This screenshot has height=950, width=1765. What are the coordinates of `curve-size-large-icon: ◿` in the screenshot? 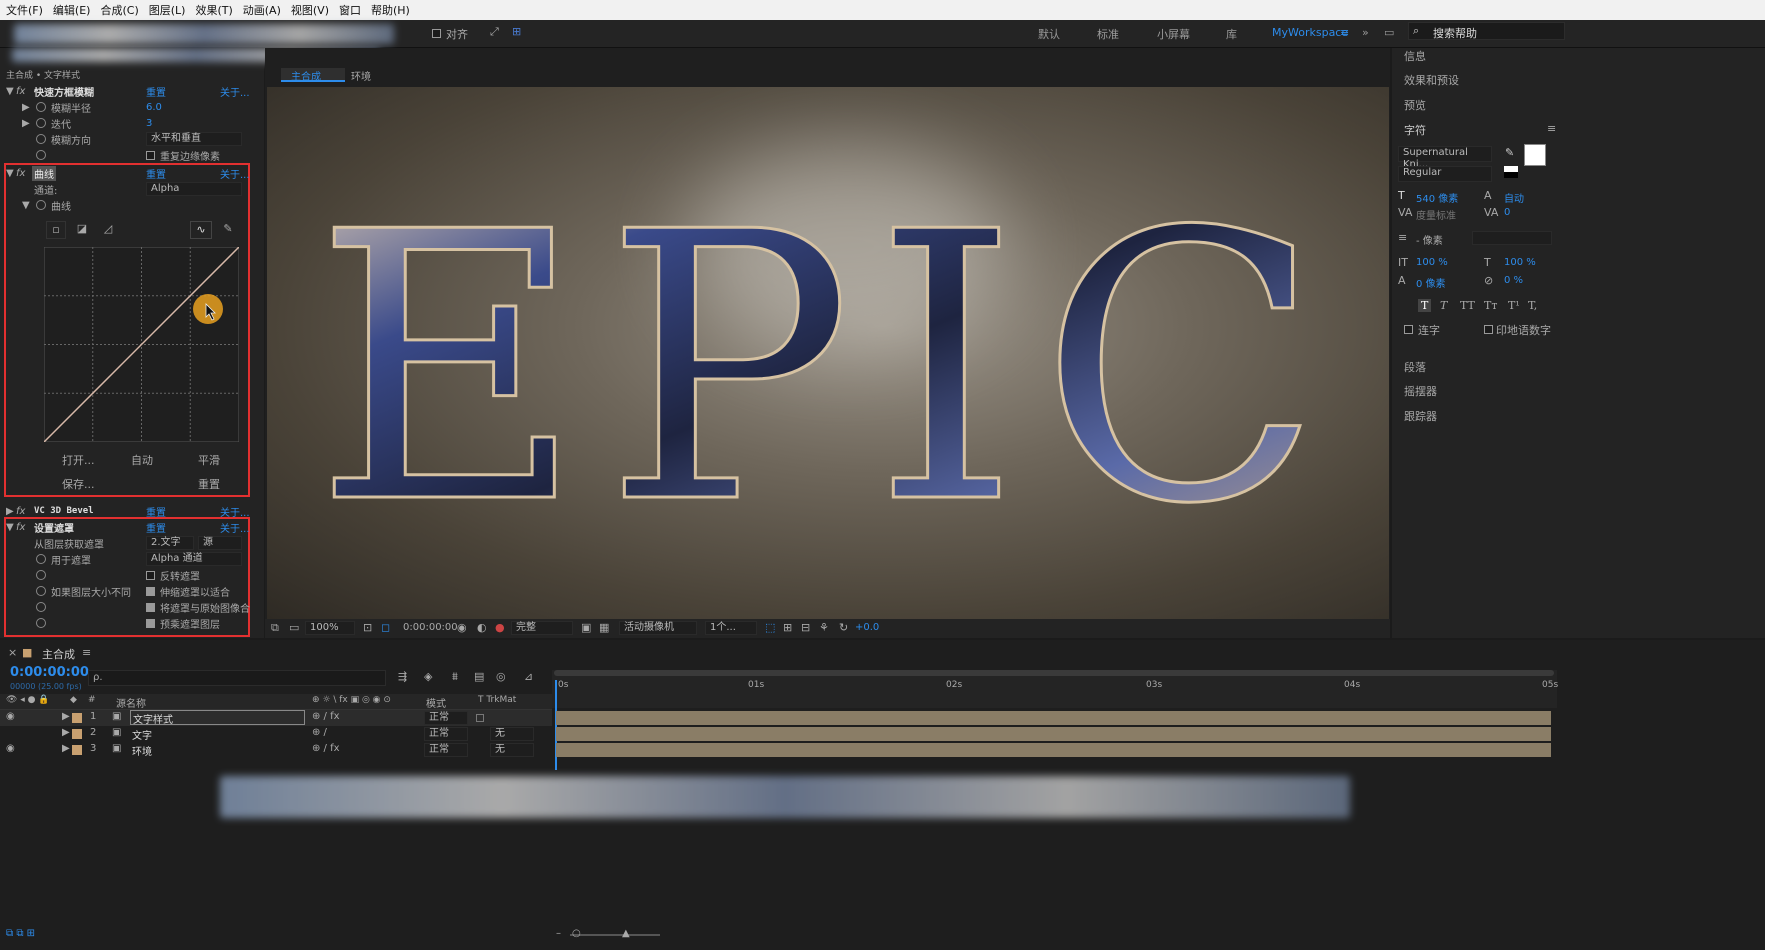 It's located at (108, 230).